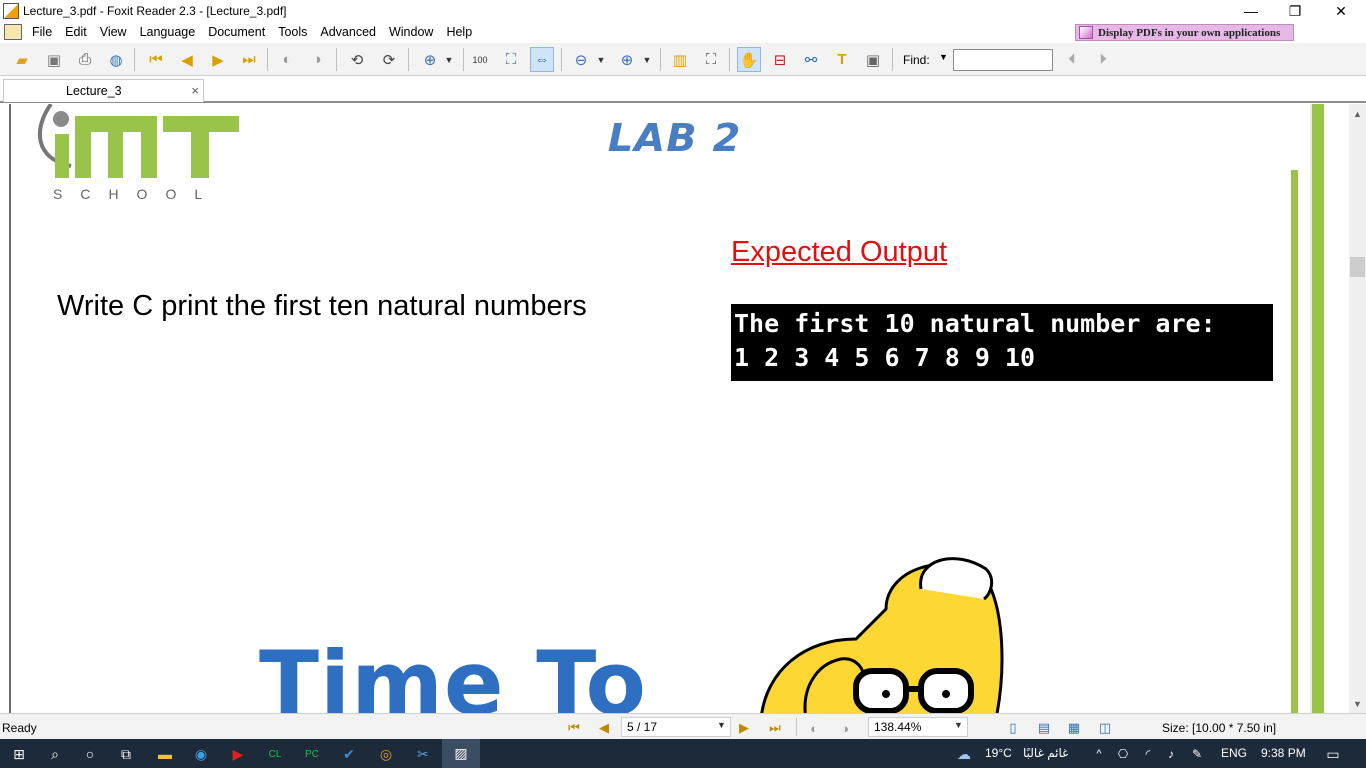 The image size is (1366, 768). I want to click on menu-document: Document, so click(237, 32).